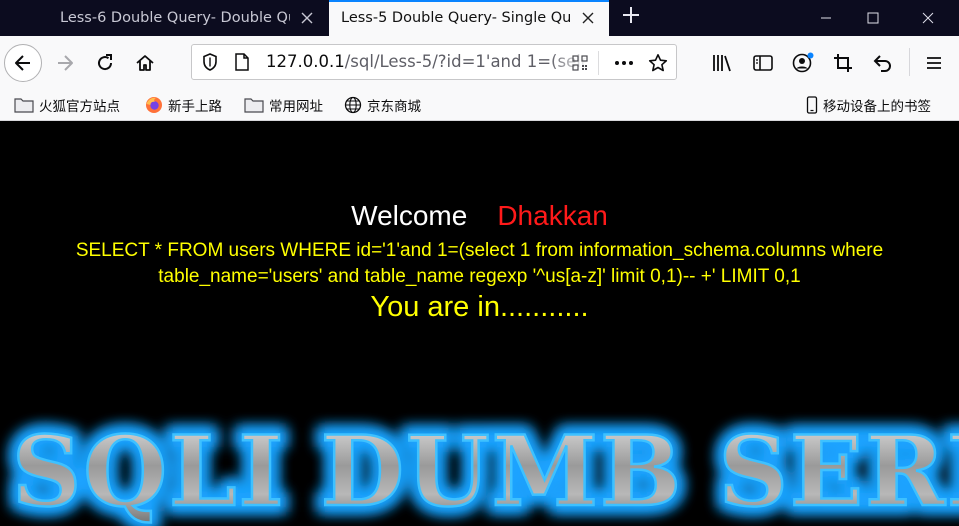  Describe the element at coordinates (409, 215) in the screenshot. I see `welcome-text: Welcome` at that location.